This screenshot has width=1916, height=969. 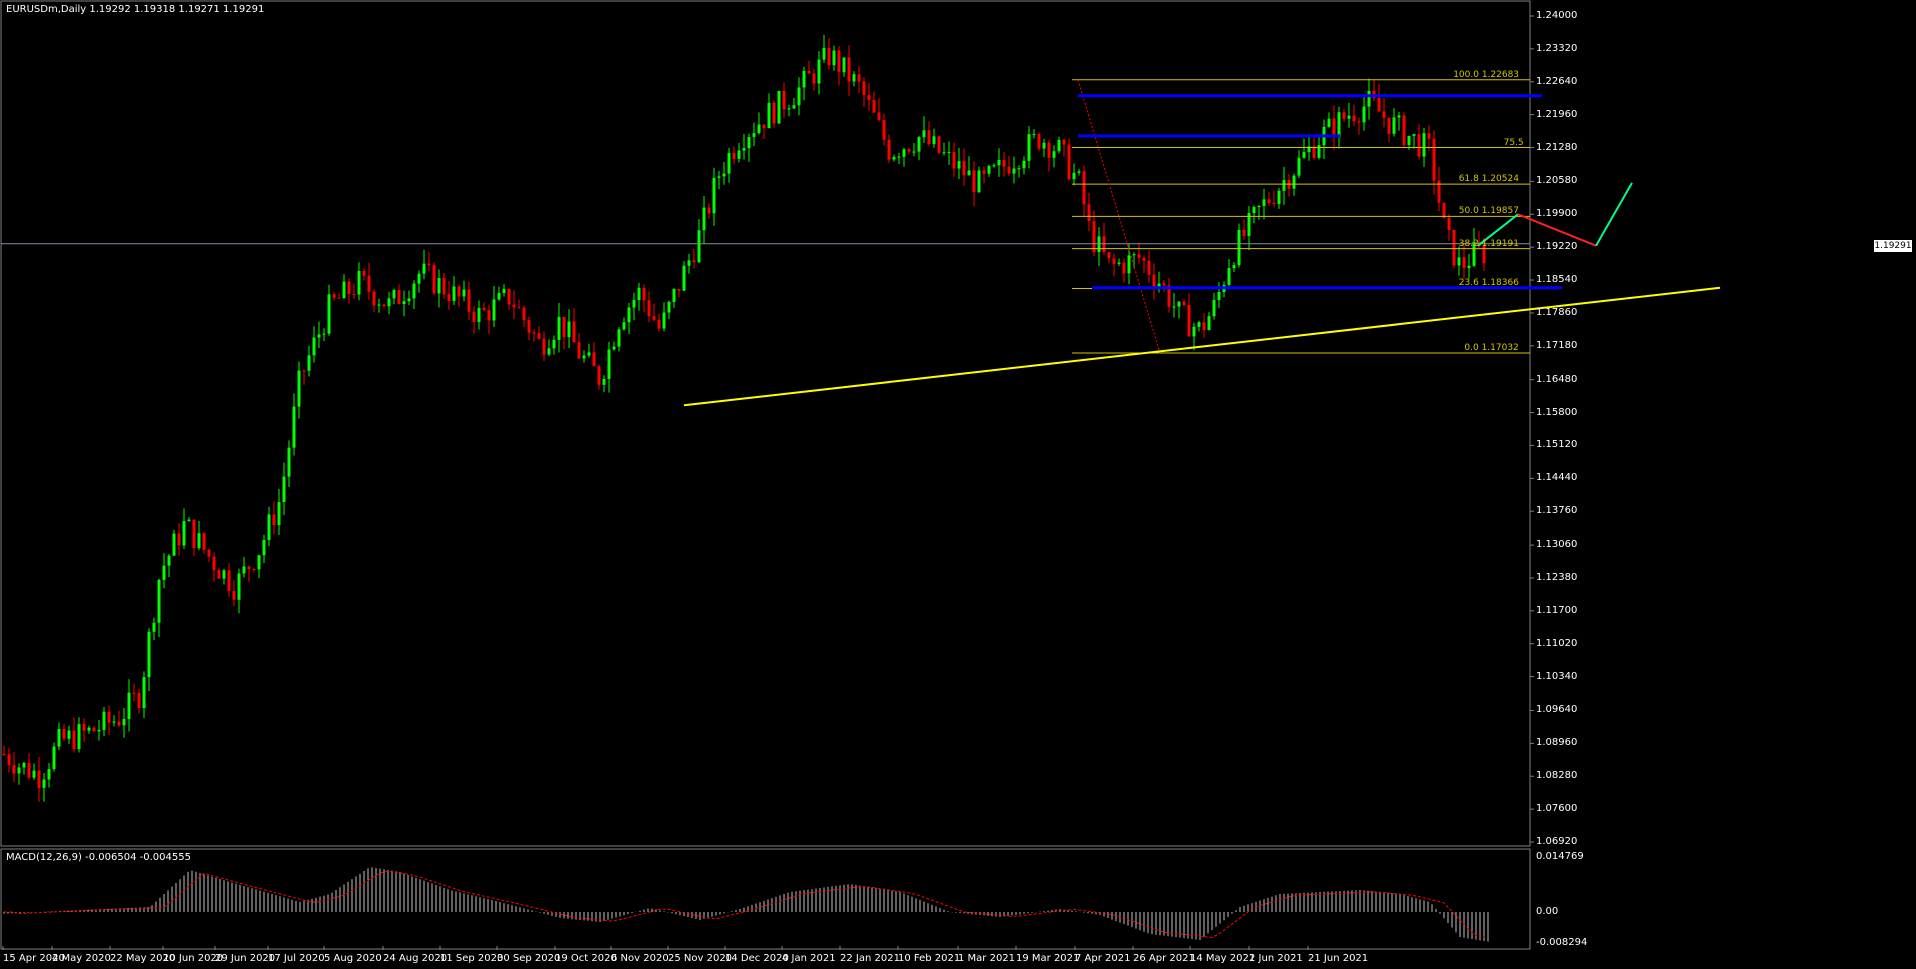 I want to click on price-scale-label: 1.23320, so click(x=1557, y=48).